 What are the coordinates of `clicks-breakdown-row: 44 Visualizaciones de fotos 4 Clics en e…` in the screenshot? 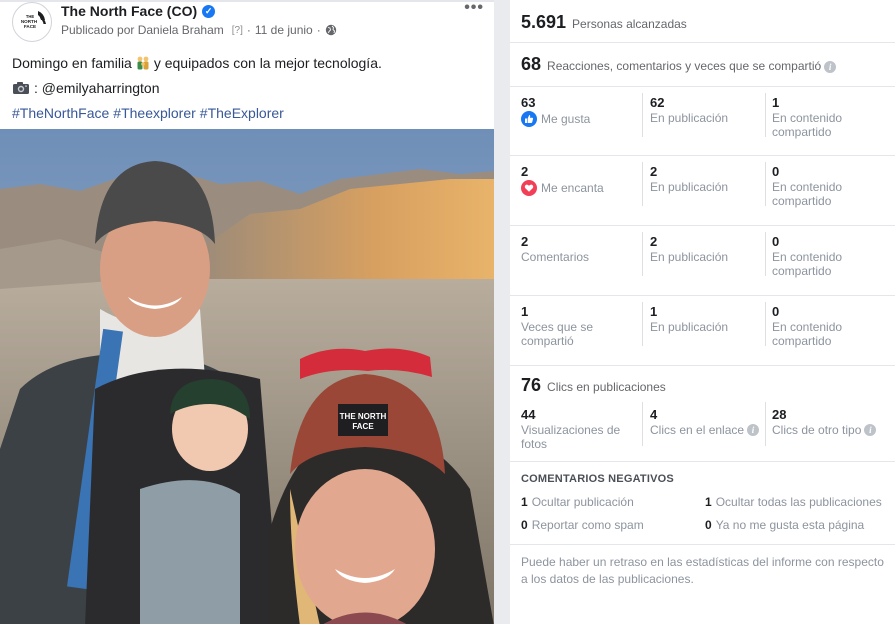 It's located at (702, 429).